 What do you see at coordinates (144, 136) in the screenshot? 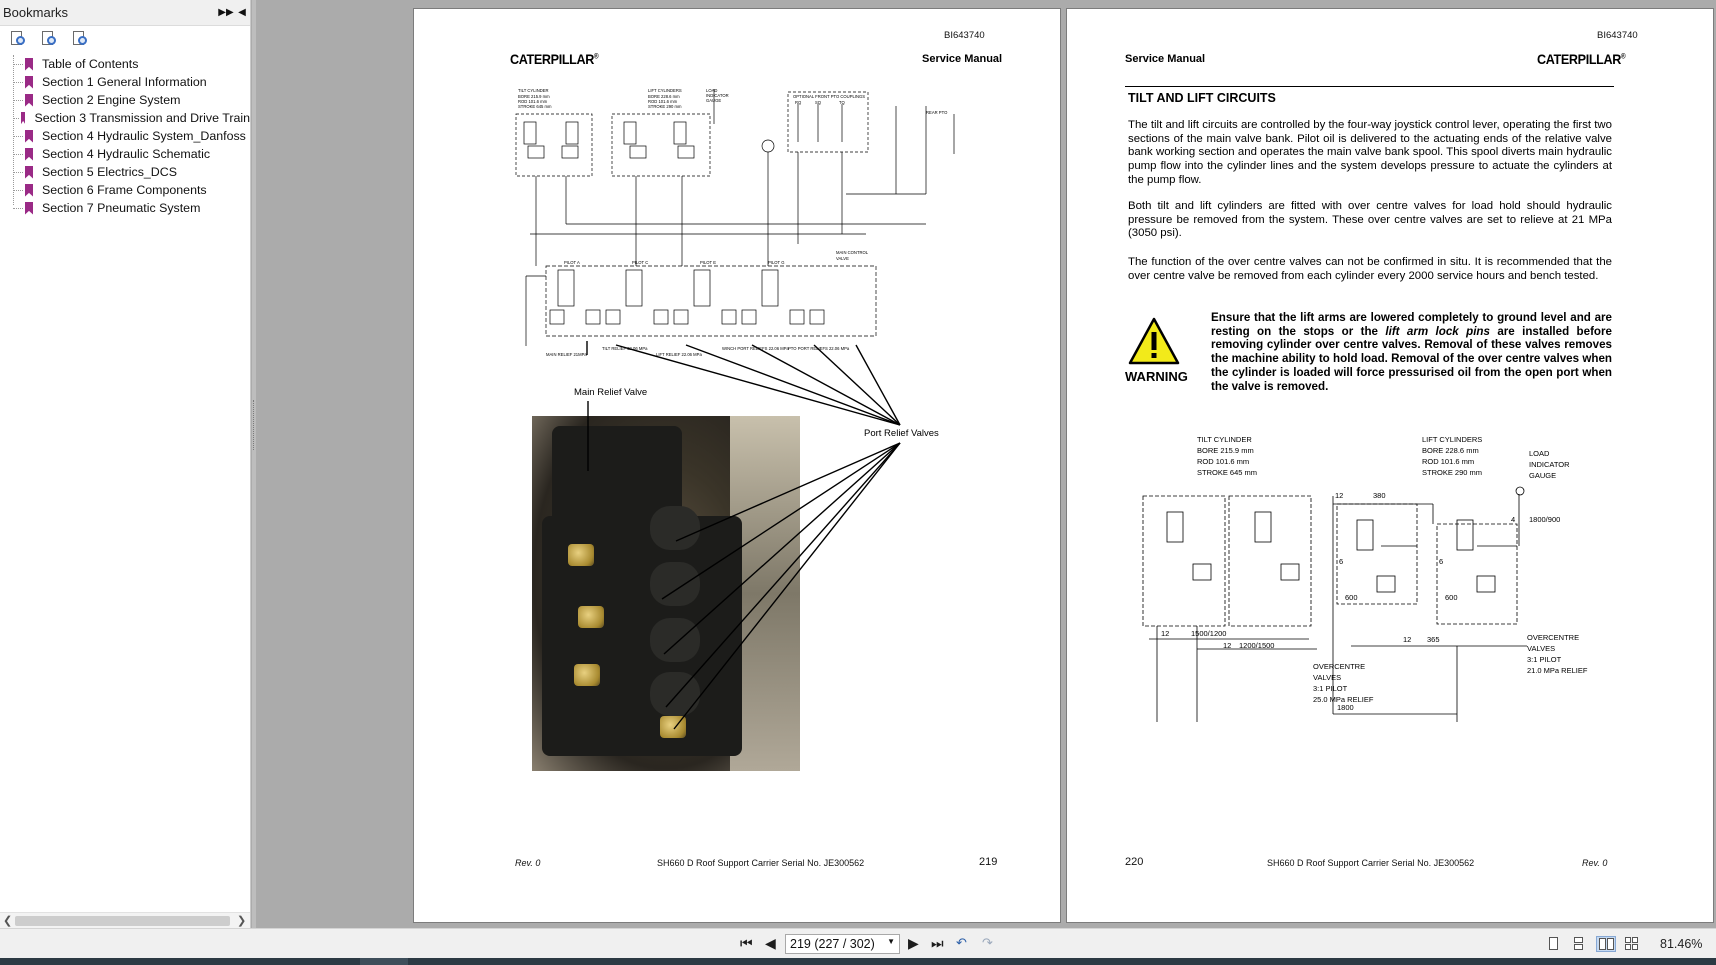
I see `bookmark-label: Section 4 Hydraulic System_Danfoss` at bounding box center [144, 136].